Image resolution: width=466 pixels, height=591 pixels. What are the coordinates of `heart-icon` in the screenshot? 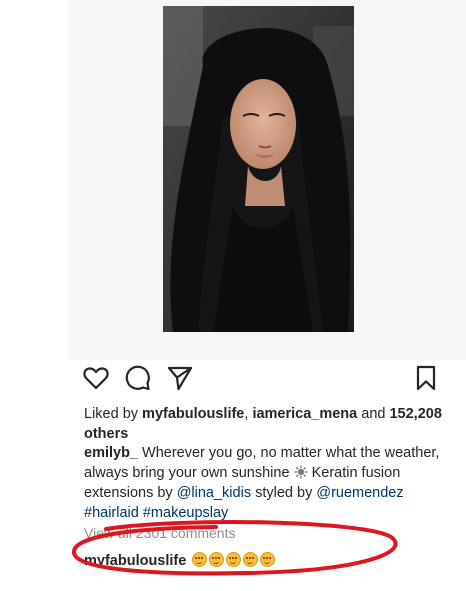 It's located at (96, 378).